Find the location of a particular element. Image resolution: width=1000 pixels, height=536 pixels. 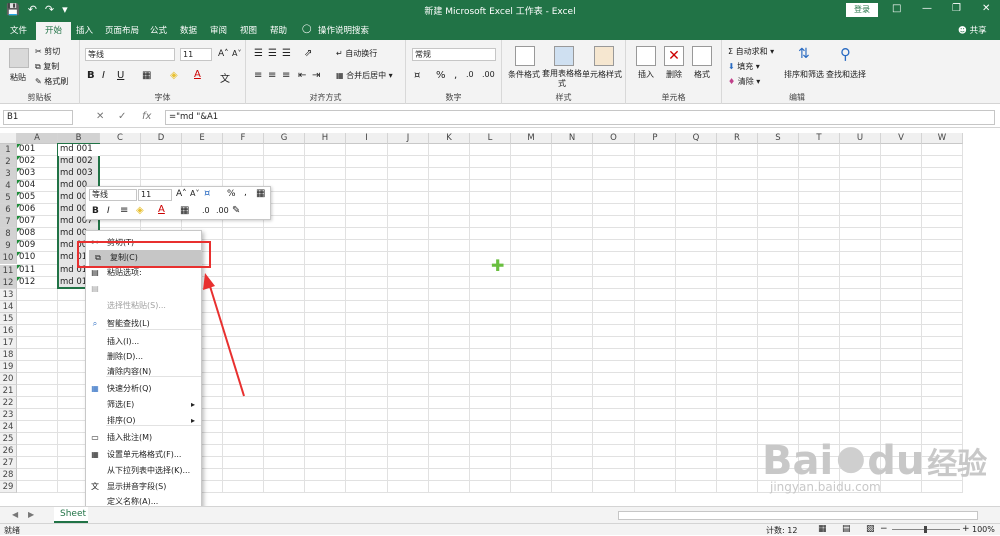

next-sheet-icon: ▶ is located at coordinates (31, 514).